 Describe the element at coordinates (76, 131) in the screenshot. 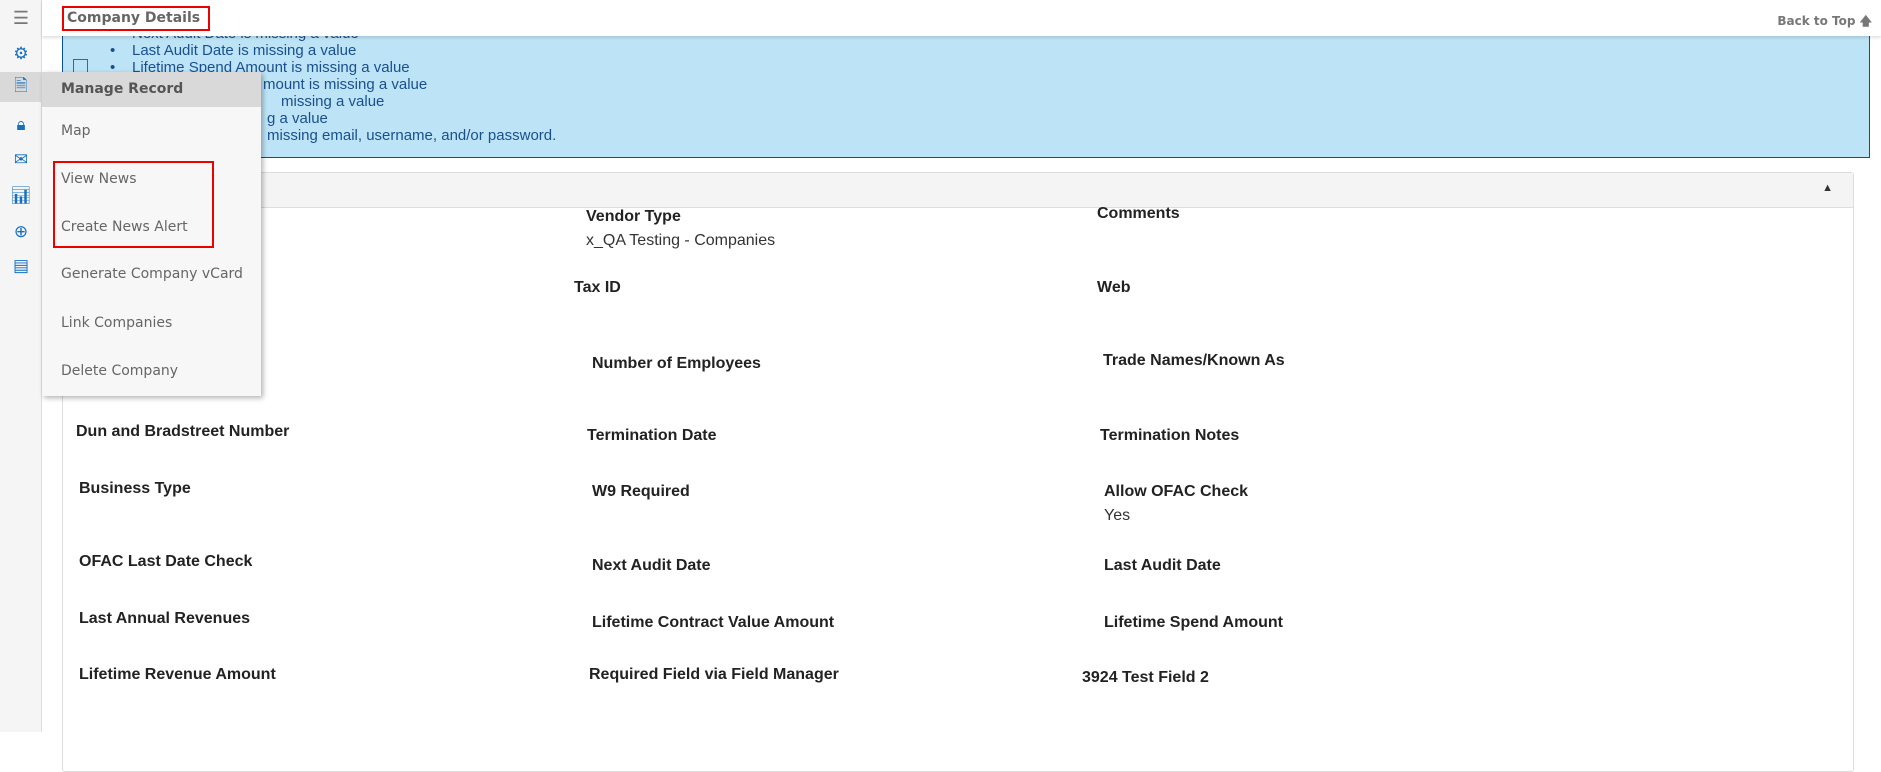

I see `menu-item-map: Map` at that location.